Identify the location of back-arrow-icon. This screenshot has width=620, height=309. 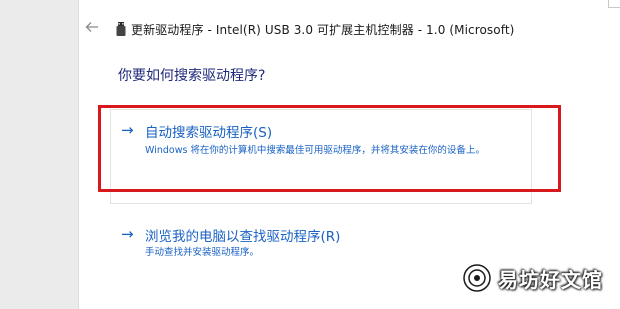
(91, 27).